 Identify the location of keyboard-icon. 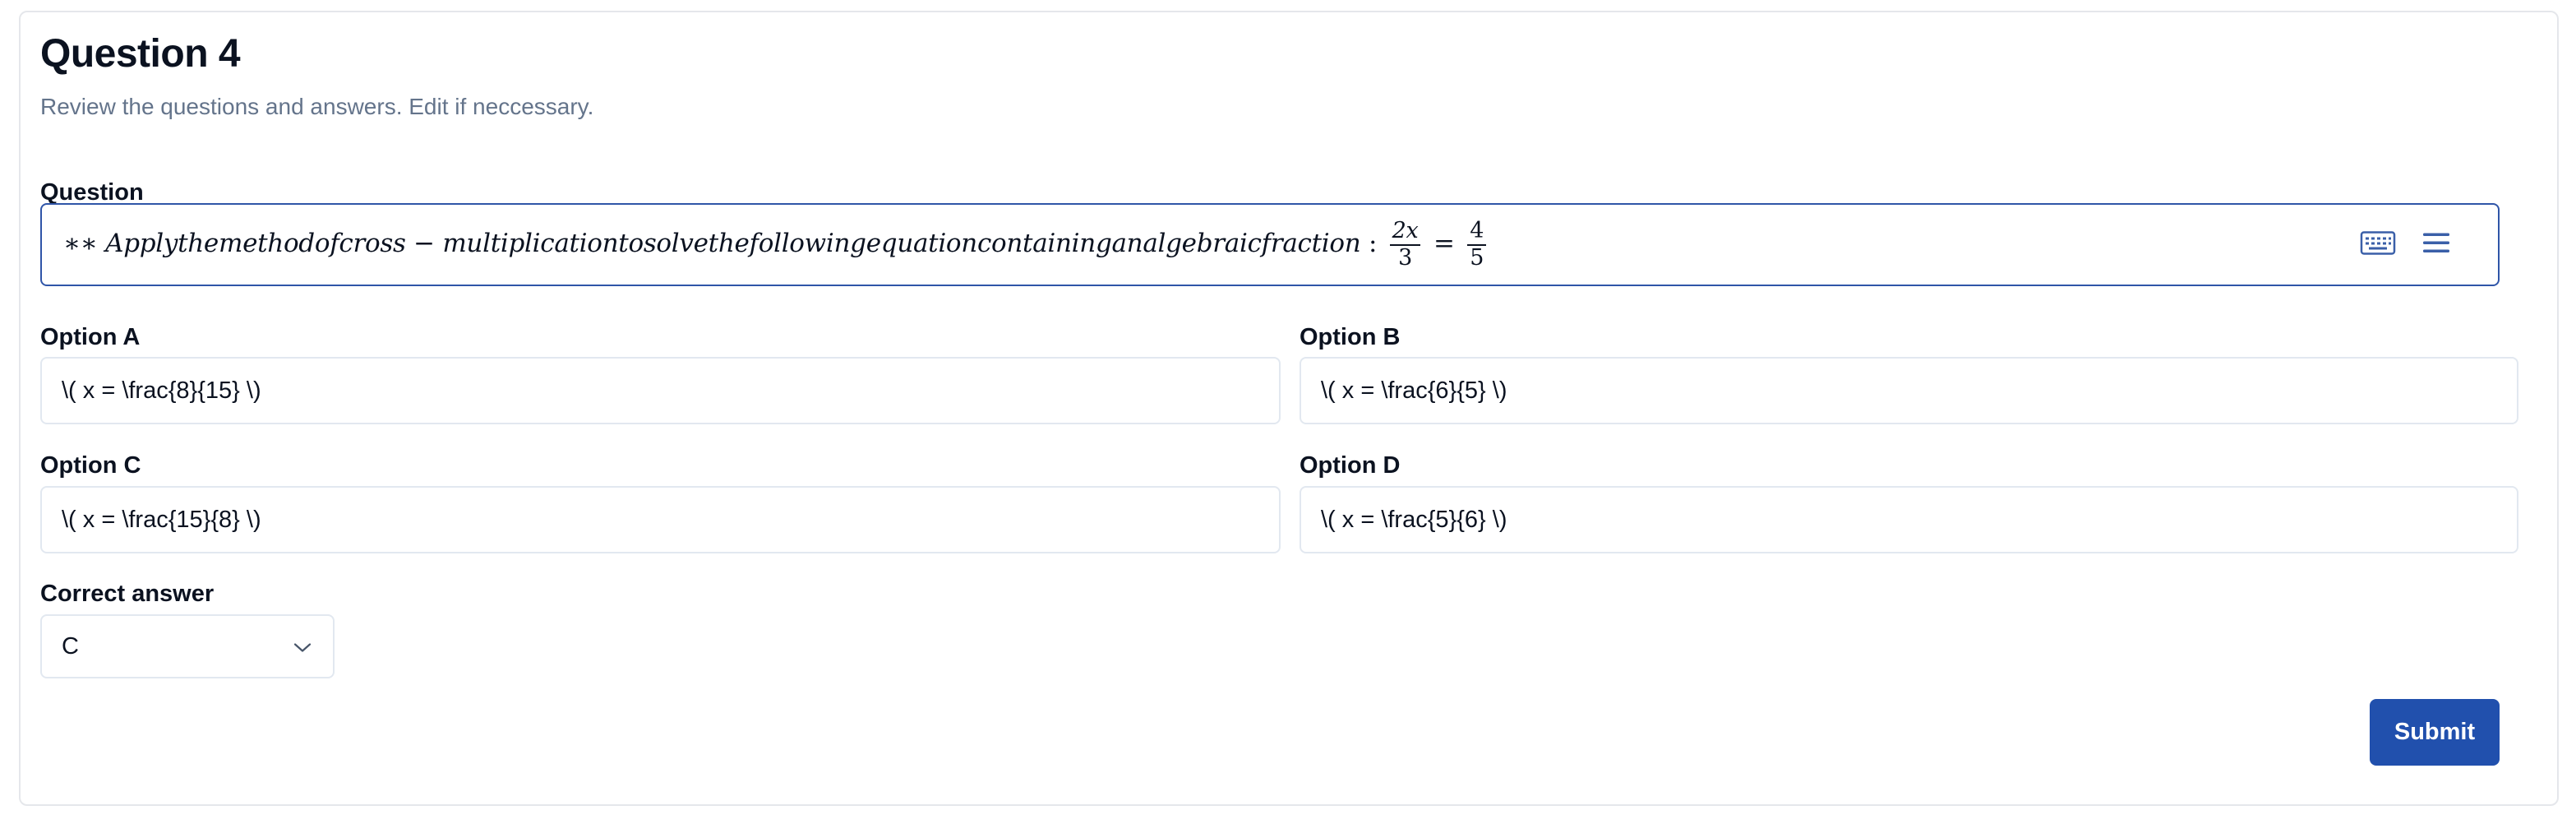
(2378, 244).